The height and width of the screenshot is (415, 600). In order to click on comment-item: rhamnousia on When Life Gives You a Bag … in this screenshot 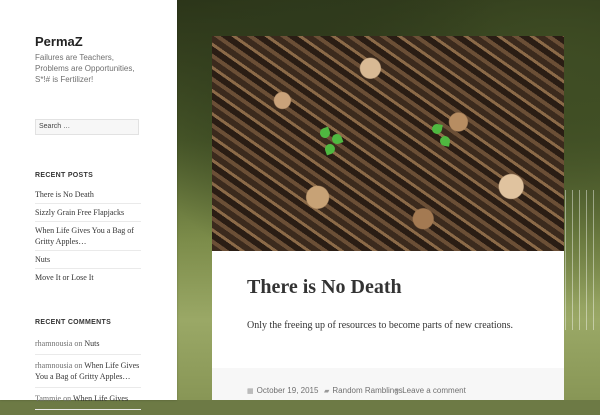, I will do `click(88, 374)`.